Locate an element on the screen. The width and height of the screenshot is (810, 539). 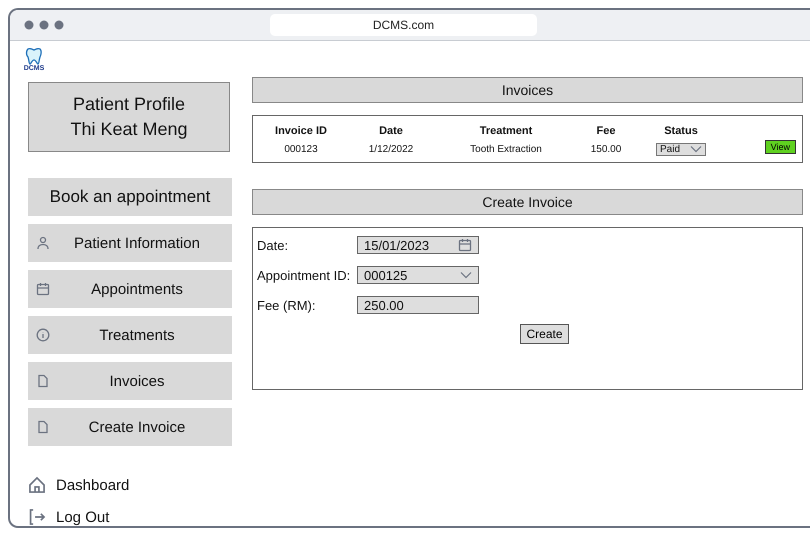
tooth-icon is located at coordinates (34, 56).